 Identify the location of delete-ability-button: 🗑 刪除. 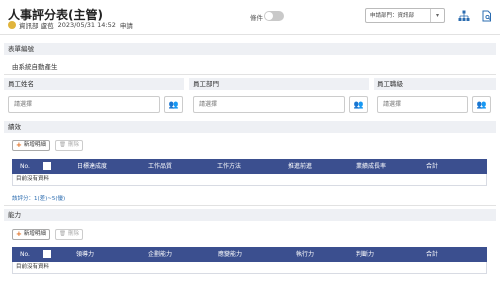
(69, 234).